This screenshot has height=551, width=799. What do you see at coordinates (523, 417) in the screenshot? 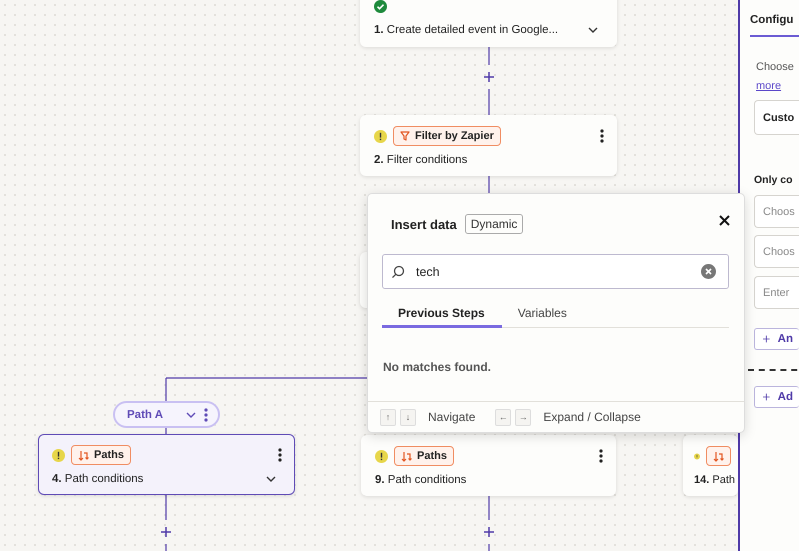
I see `key-hint: →` at bounding box center [523, 417].